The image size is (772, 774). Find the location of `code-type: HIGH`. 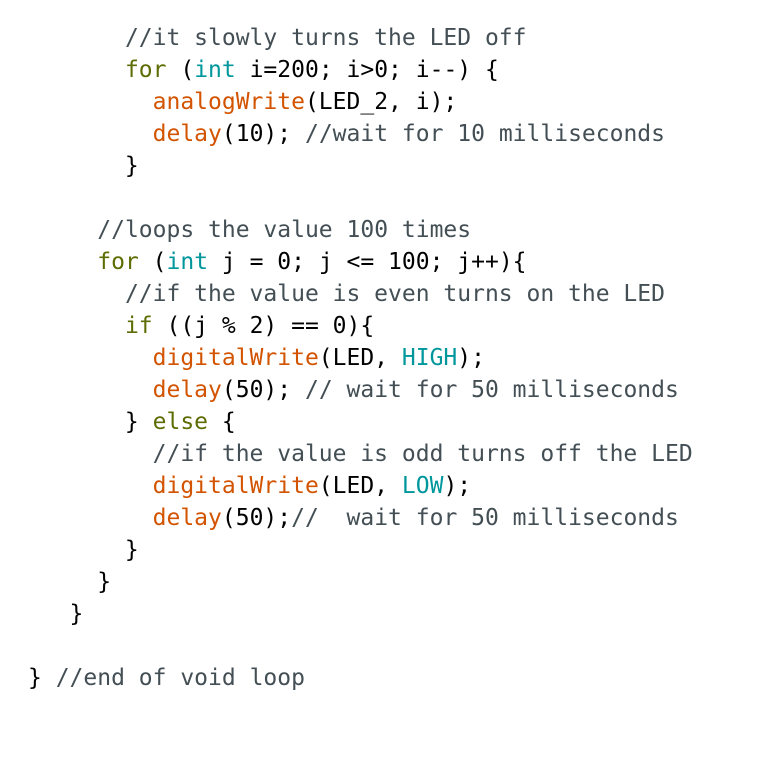

code-type: HIGH is located at coordinates (429, 358).